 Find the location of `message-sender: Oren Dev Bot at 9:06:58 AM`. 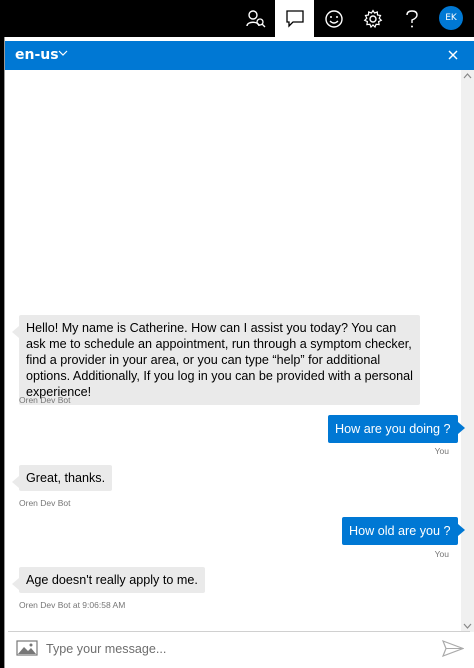

message-sender: Oren Dev Bot at 9:06:58 AM is located at coordinates (72, 605).